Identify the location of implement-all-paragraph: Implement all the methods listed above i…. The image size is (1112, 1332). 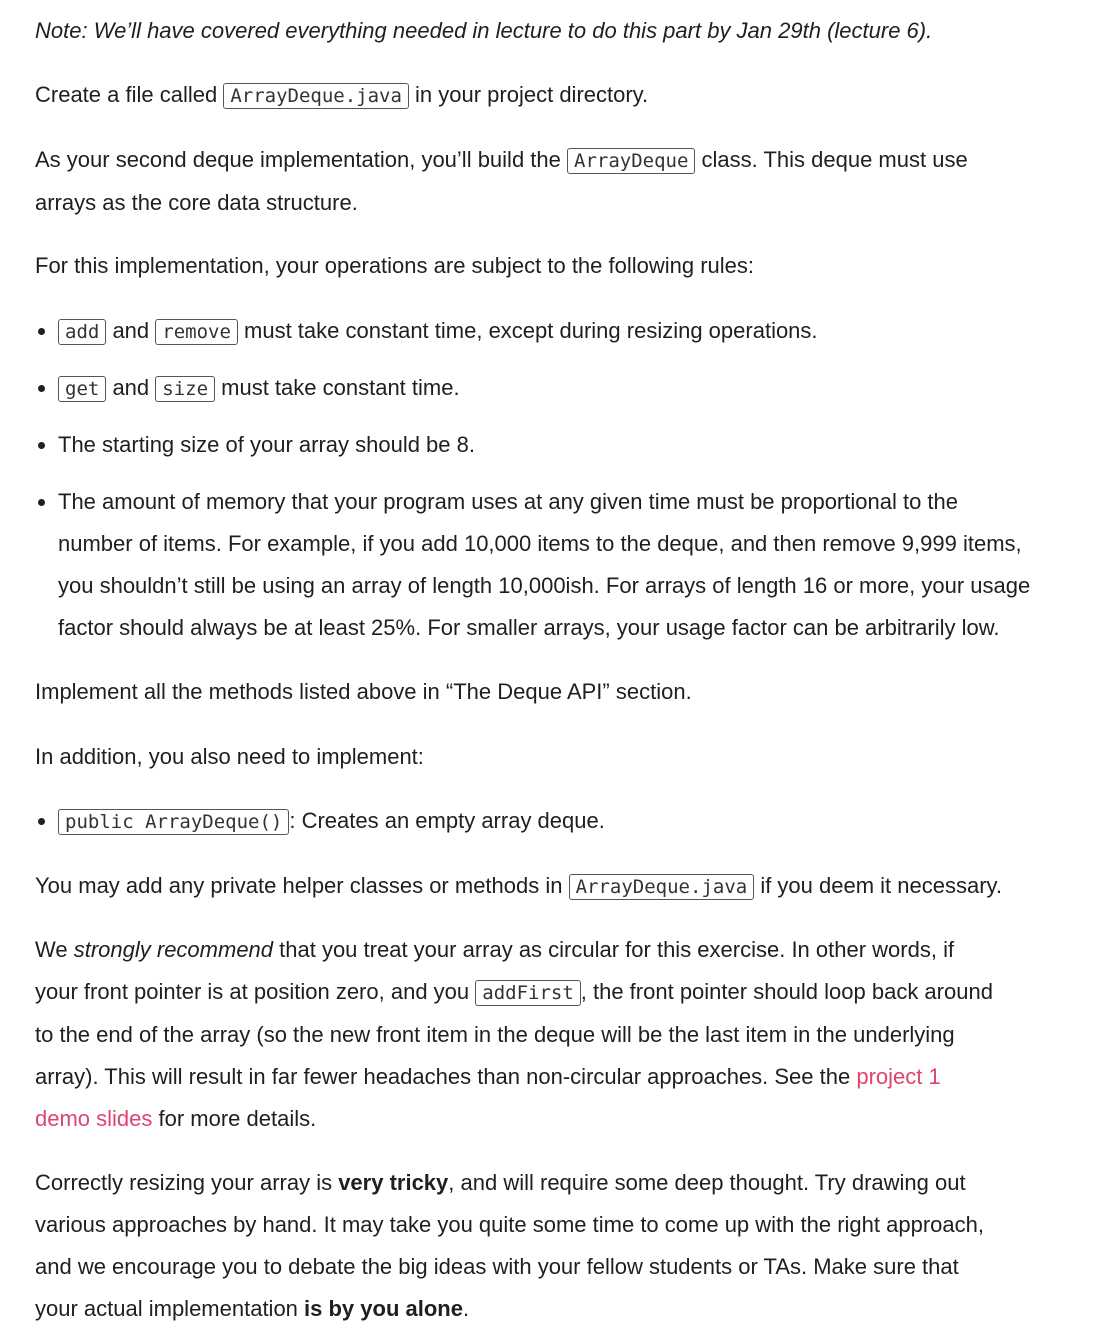
(363, 691).